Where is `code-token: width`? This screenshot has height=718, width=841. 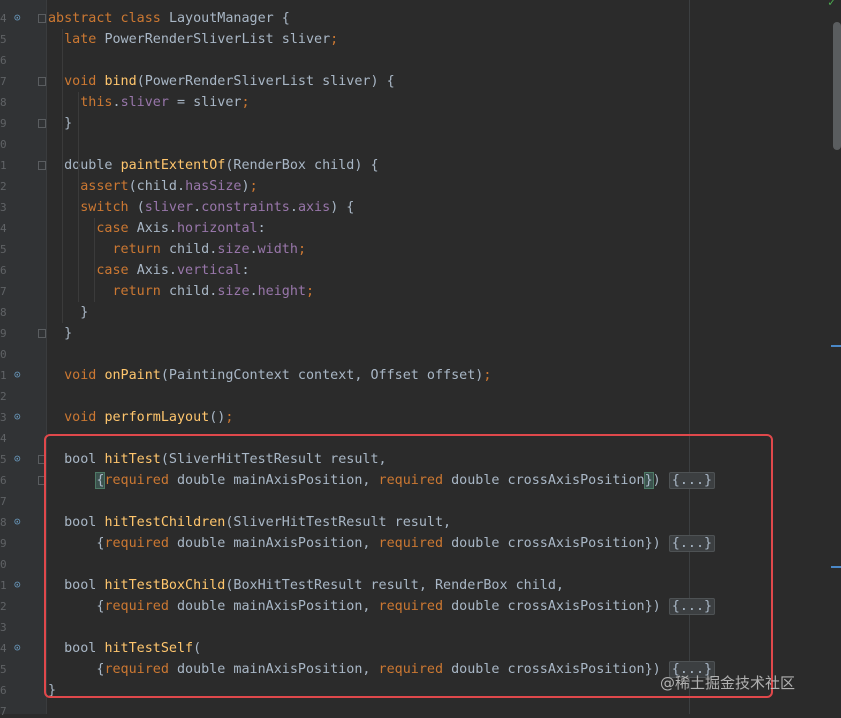 code-token: width is located at coordinates (277, 249).